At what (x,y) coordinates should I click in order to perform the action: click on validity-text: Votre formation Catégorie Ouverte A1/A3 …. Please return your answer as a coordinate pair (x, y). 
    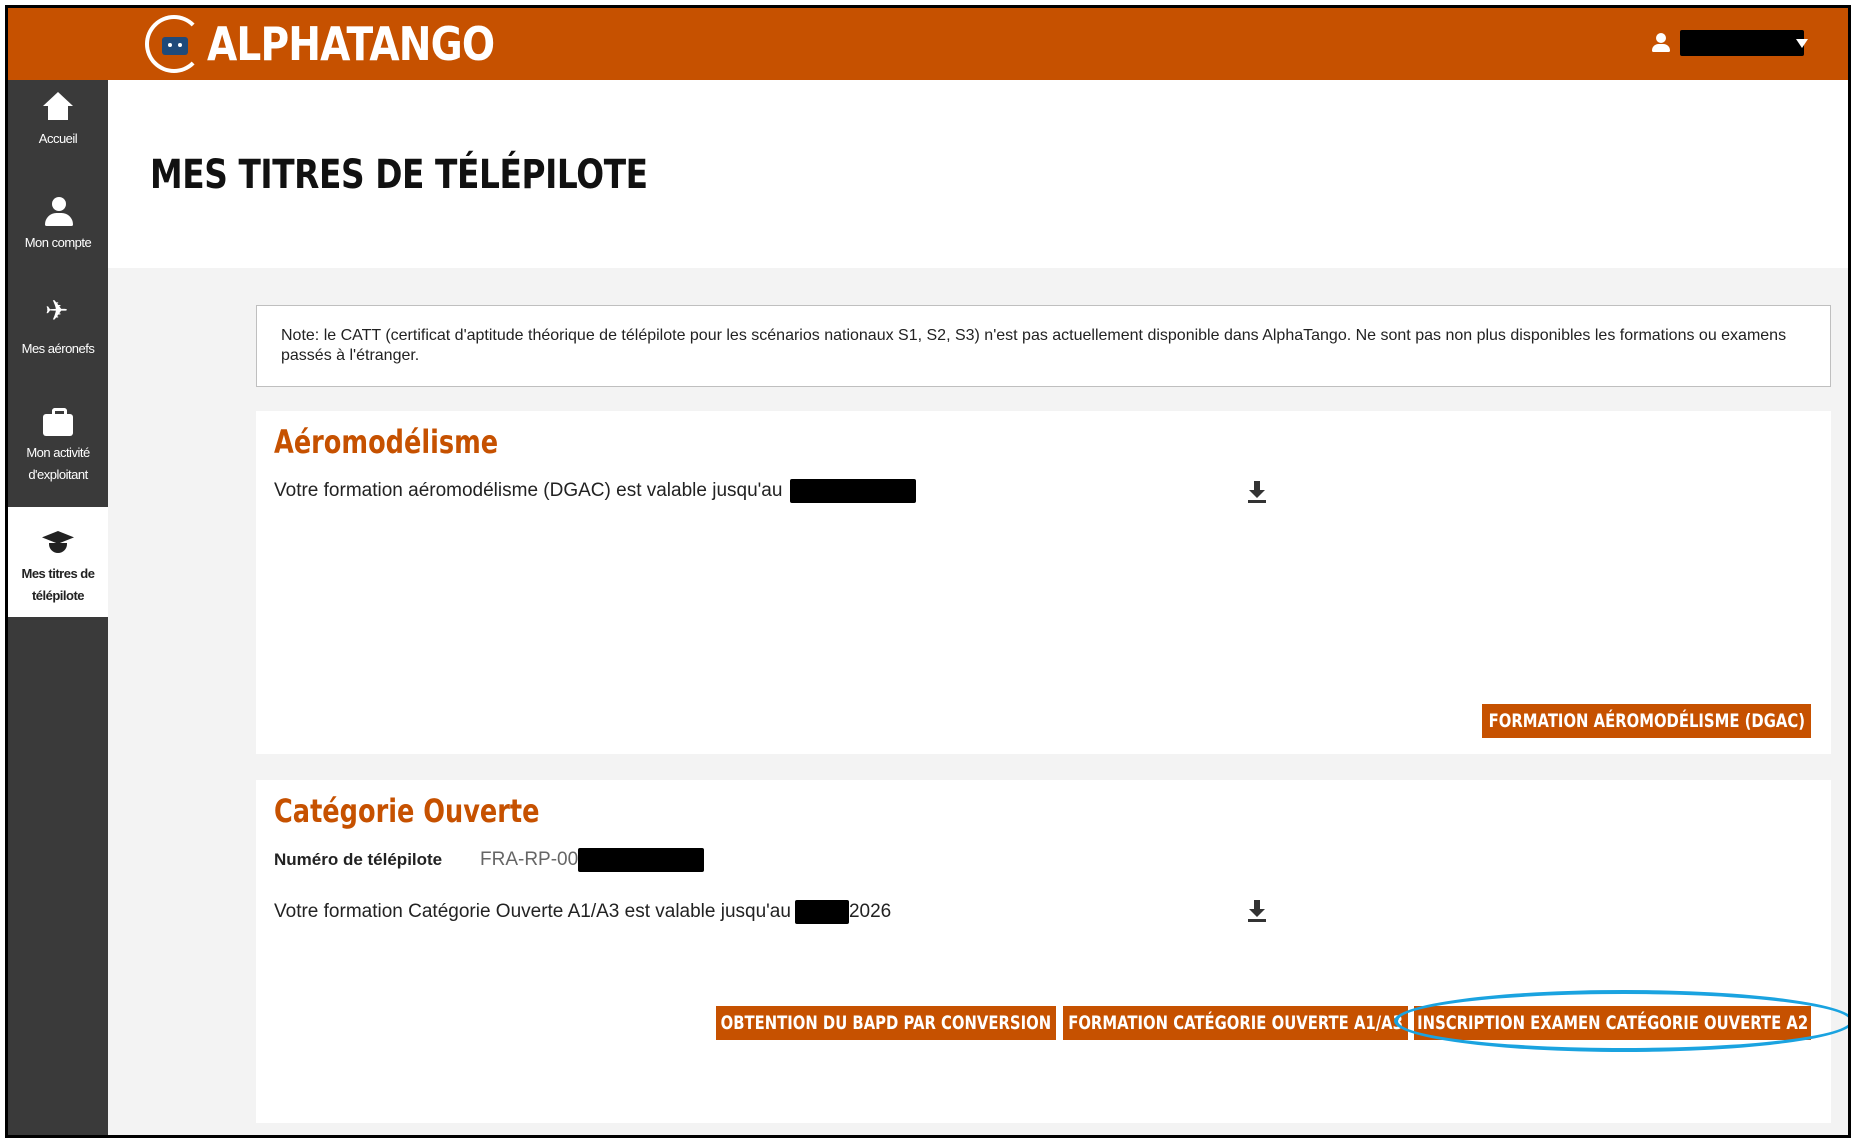
    Looking at the image, I should click on (532, 911).